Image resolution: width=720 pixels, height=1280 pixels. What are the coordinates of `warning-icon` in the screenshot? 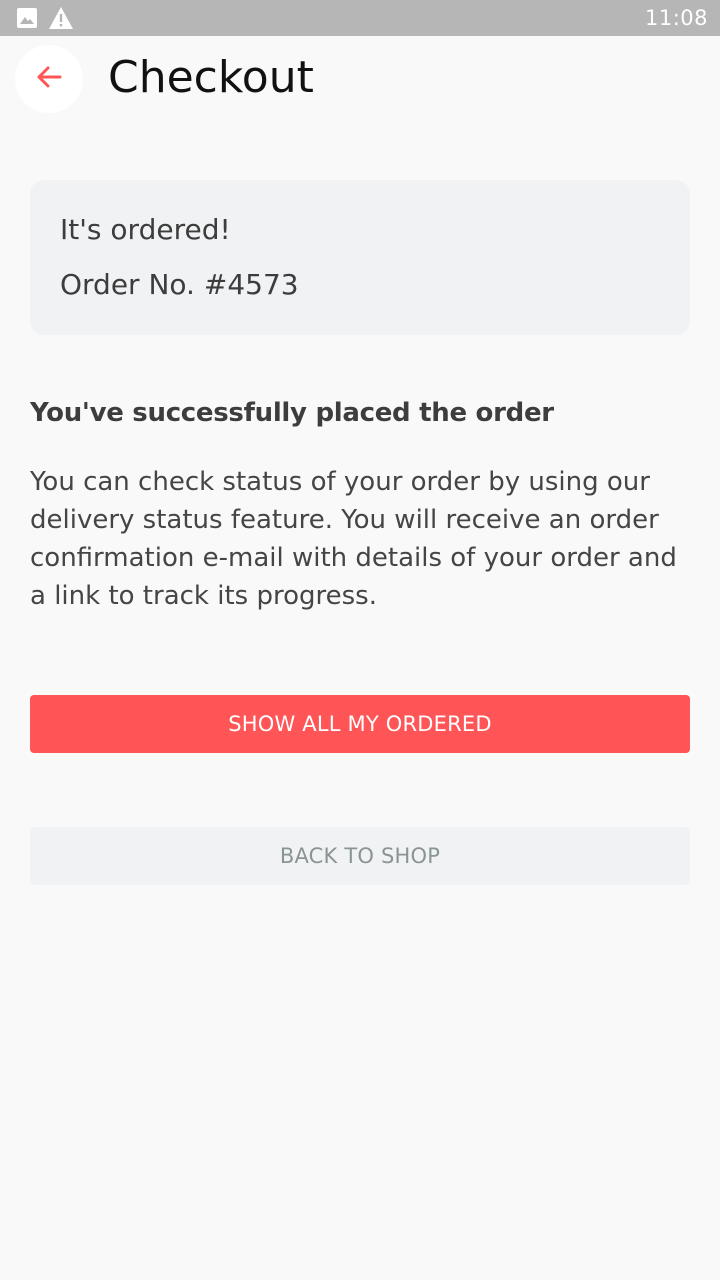 It's located at (61, 20).